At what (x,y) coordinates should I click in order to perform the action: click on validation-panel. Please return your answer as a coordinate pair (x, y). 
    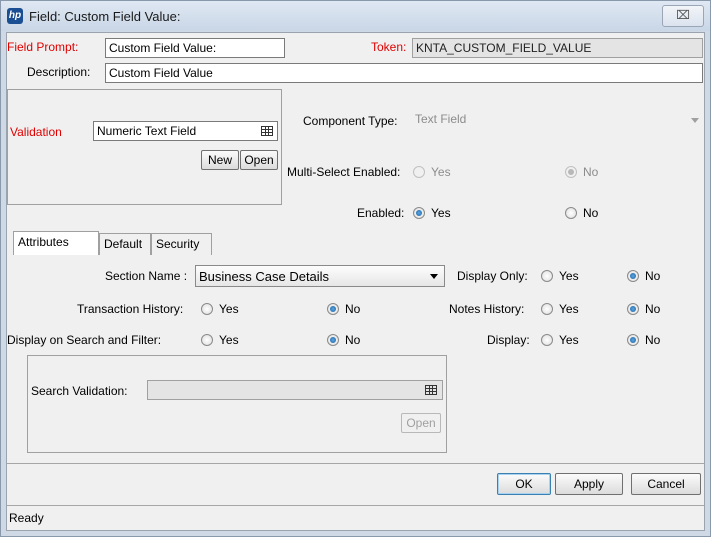
    Looking at the image, I should click on (144, 147).